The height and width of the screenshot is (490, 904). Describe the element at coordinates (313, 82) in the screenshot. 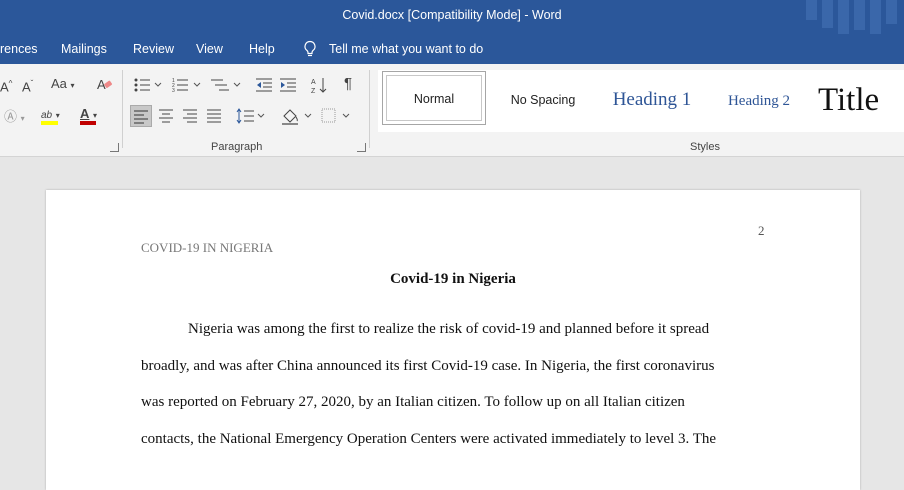

I see `svg-text: A` at that location.